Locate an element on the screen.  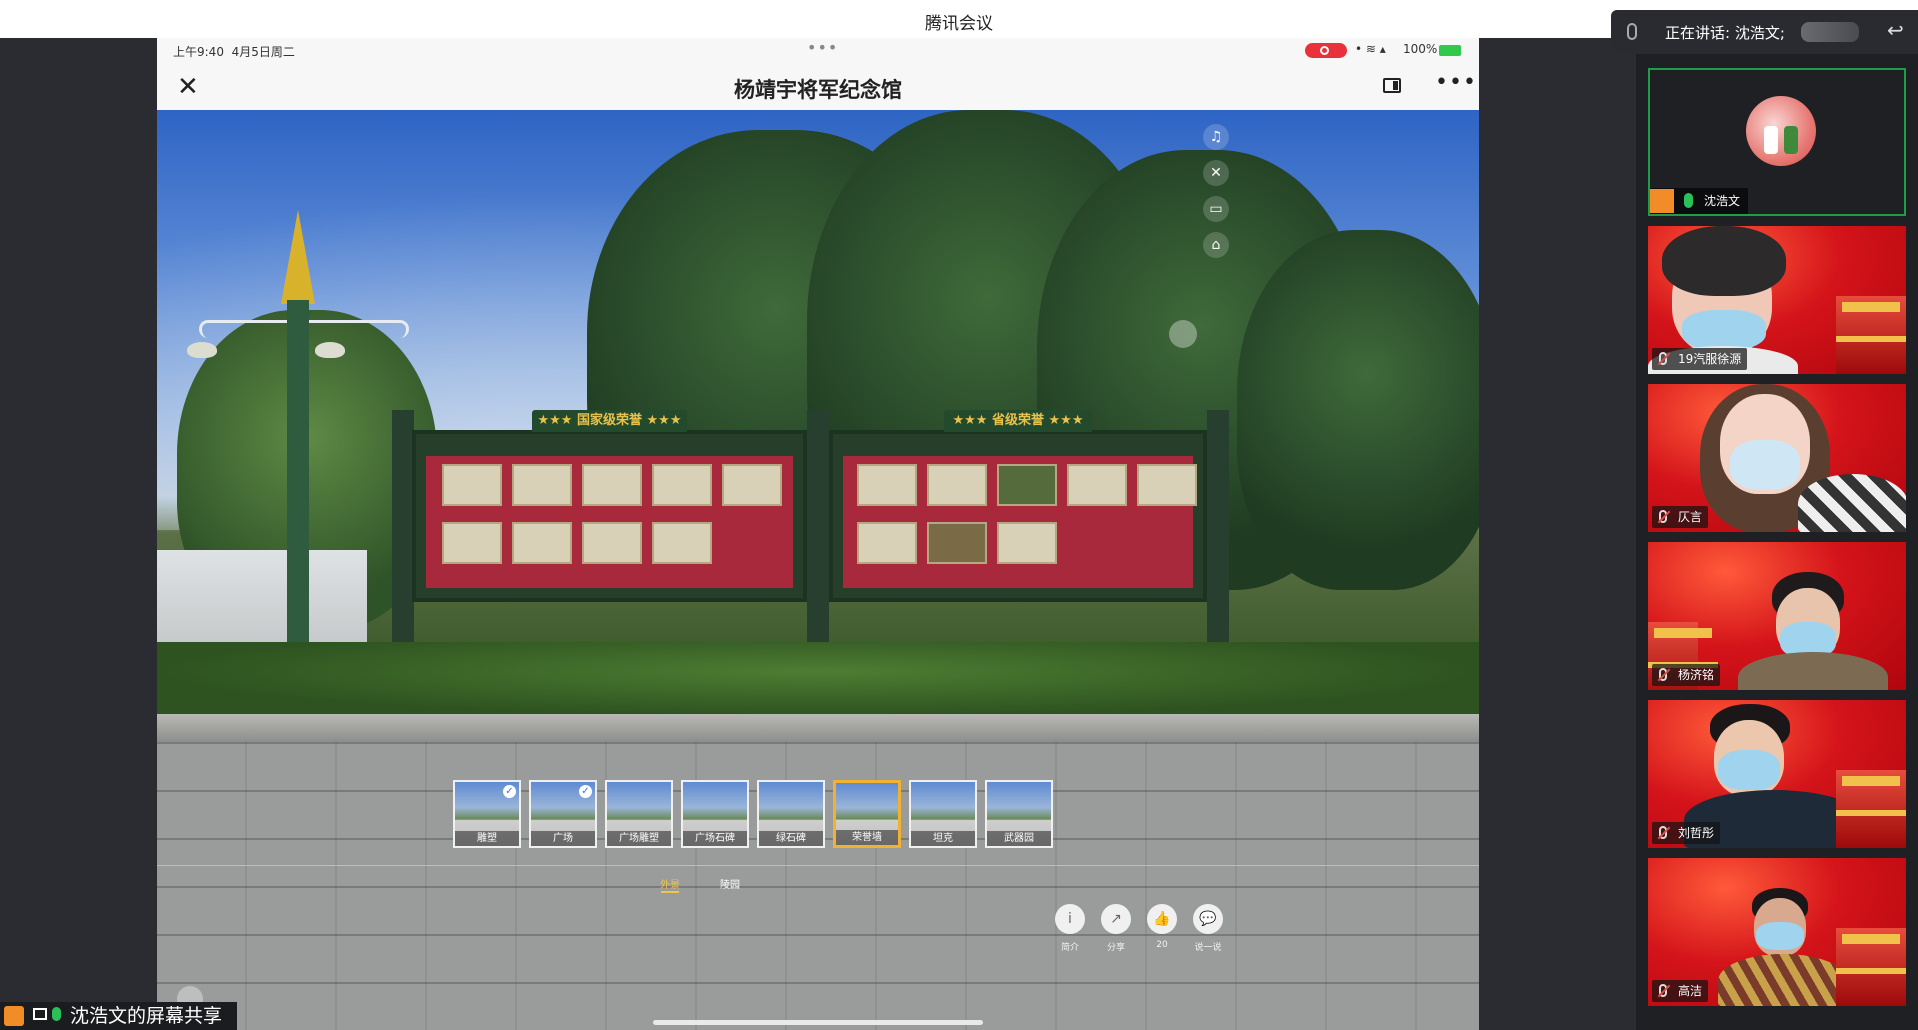
participant-tile: 19汽服徐源 is located at coordinates (1777, 300).